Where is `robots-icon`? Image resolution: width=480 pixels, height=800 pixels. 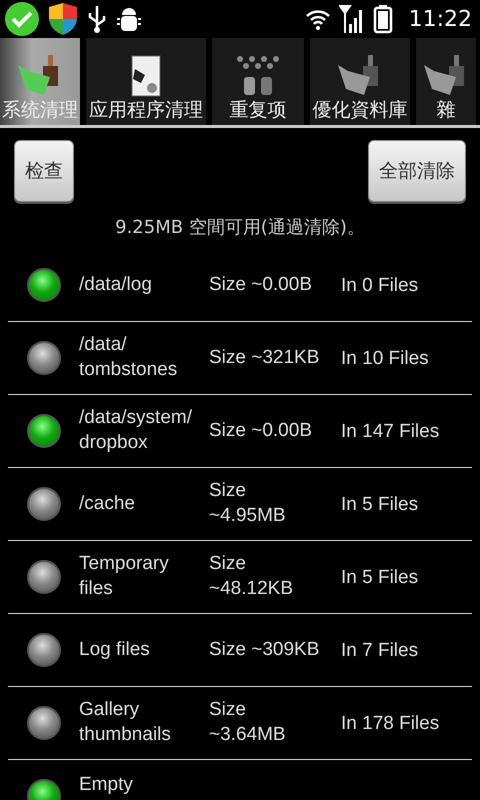 robots-icon is located at coordinates (258, 75).